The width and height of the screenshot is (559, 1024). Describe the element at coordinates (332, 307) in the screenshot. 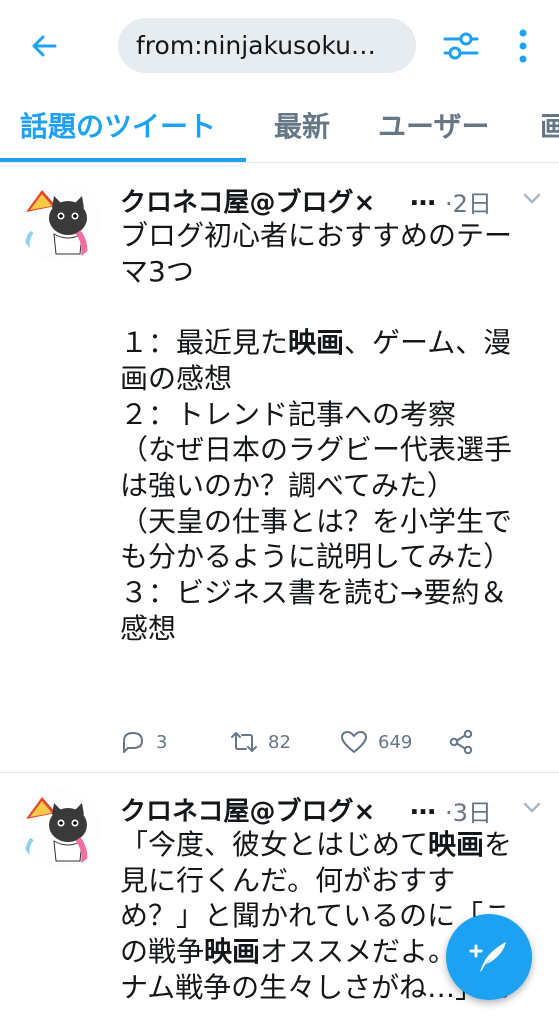

I see `tweet-text-line` at that location.